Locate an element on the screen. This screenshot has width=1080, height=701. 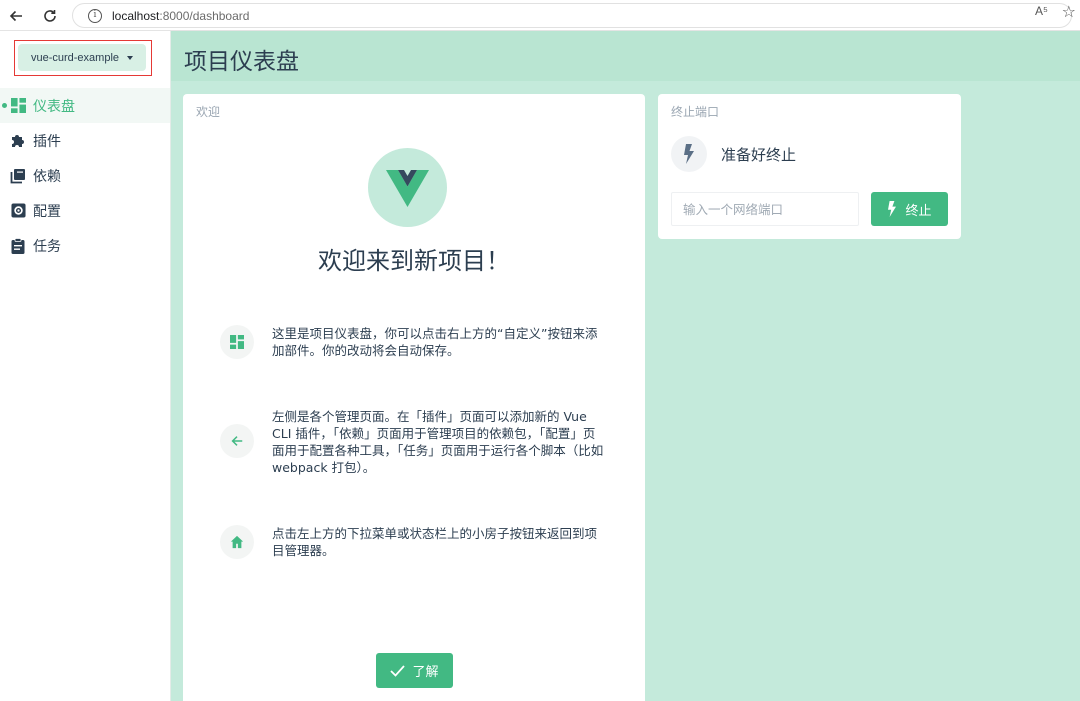
welcome-heading: 欢迎来到新项目！ is located at coordinates (414, 261).